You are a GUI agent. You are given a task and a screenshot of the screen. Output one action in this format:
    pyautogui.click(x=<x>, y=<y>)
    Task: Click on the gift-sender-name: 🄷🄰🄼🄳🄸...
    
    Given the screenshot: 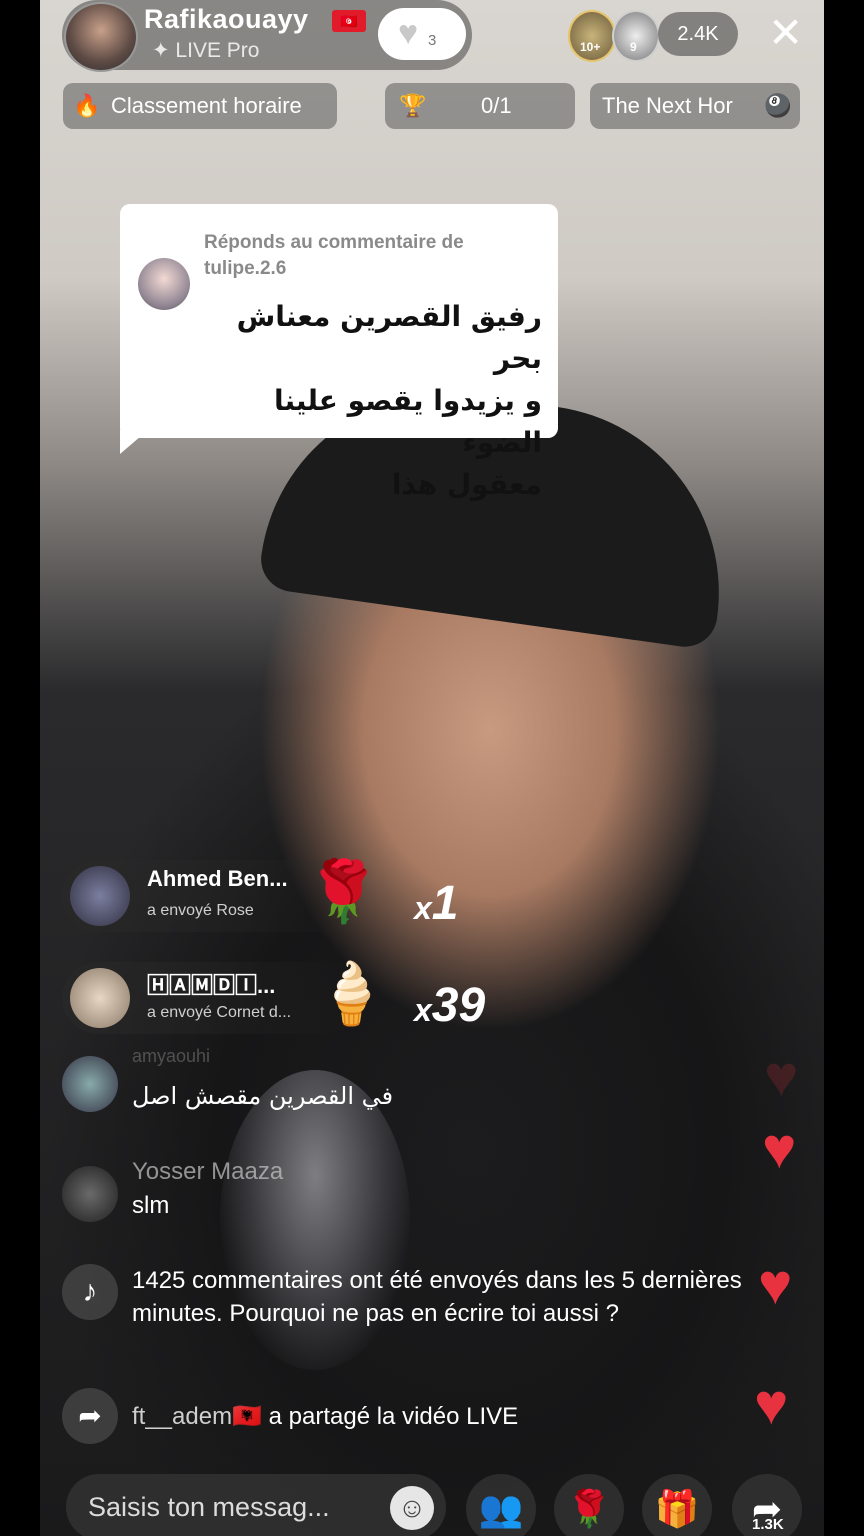 What is the action you would take?
    pyautogui.click(x=211, y=985)
    